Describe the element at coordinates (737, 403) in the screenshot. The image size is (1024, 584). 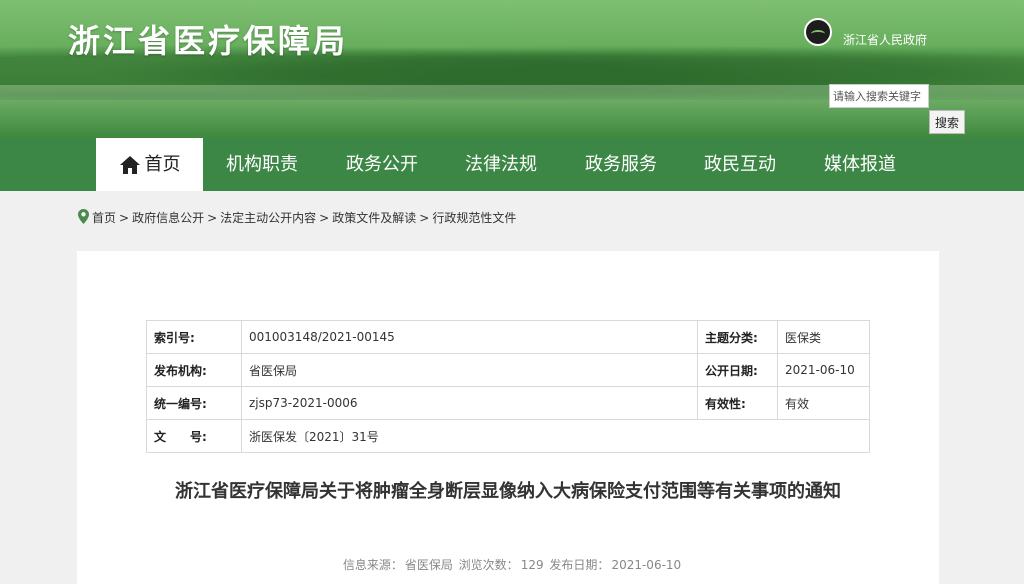
I see `validity-label: 有效性:` at that location.